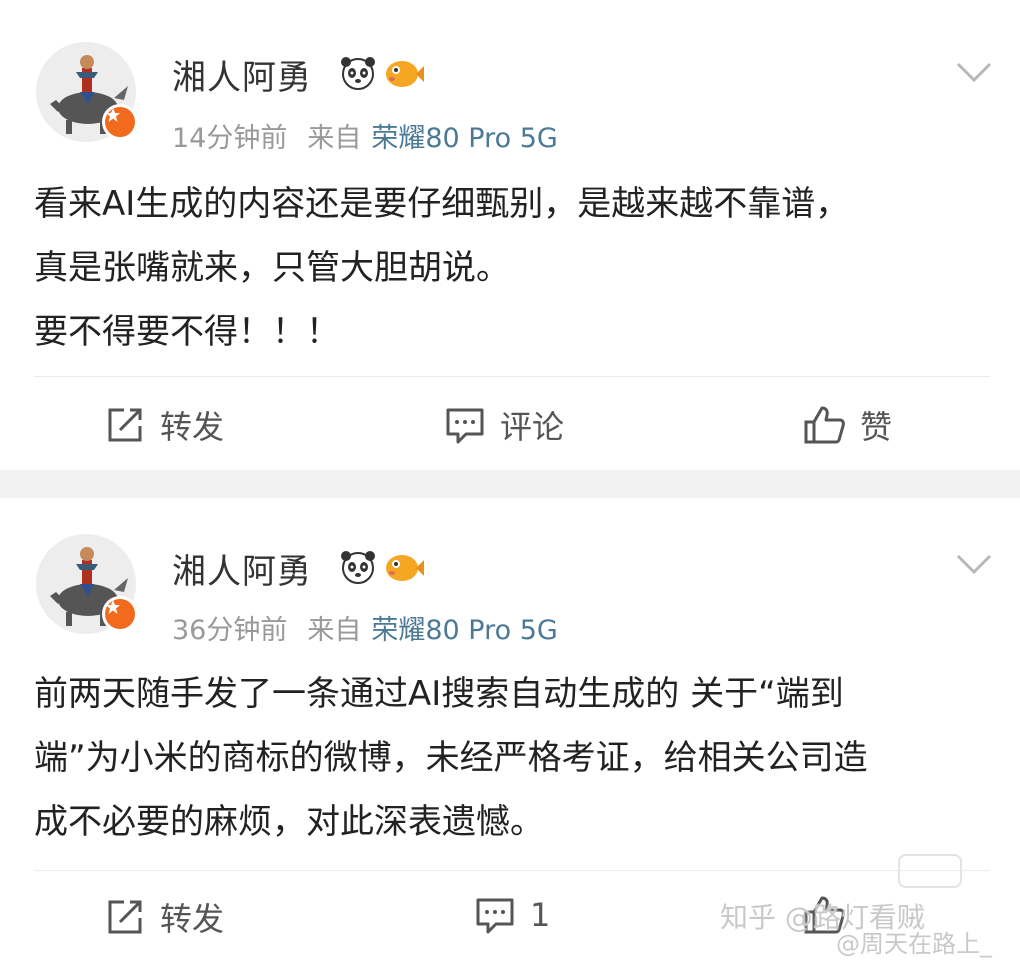 The height and width of the screenshot is (960, 1020). What do you see at coordinates (365, 627) in the screenshot?
I see `post-meta: 36分钟前 来自 荣耀80 Pro 5G` at bounding box center [365, 627].